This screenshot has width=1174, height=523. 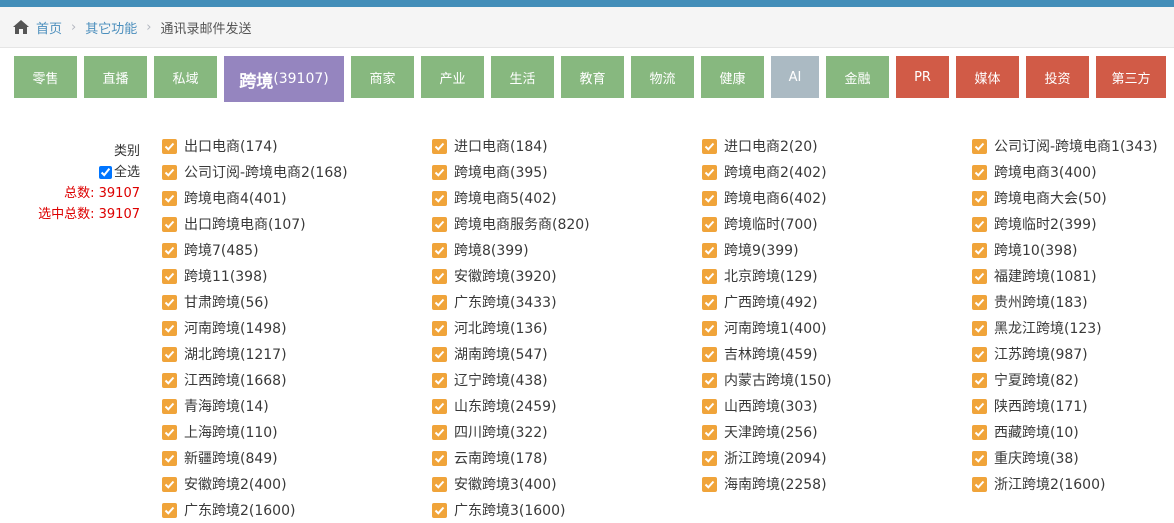 What do you see at coordinates (567, 224) in the screenshot?
I see `group-checkbox-item: 跨境电商服务商(820)` at bounding box center [567, 224].